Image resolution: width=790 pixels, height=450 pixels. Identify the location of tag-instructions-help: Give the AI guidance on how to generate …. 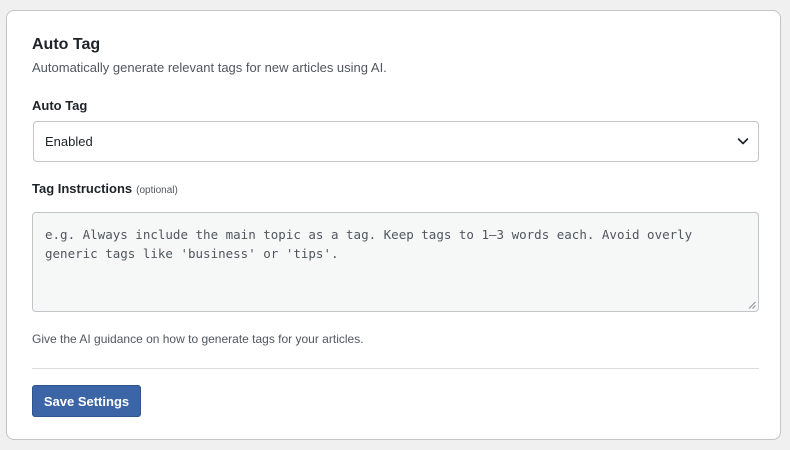
(198, 339).